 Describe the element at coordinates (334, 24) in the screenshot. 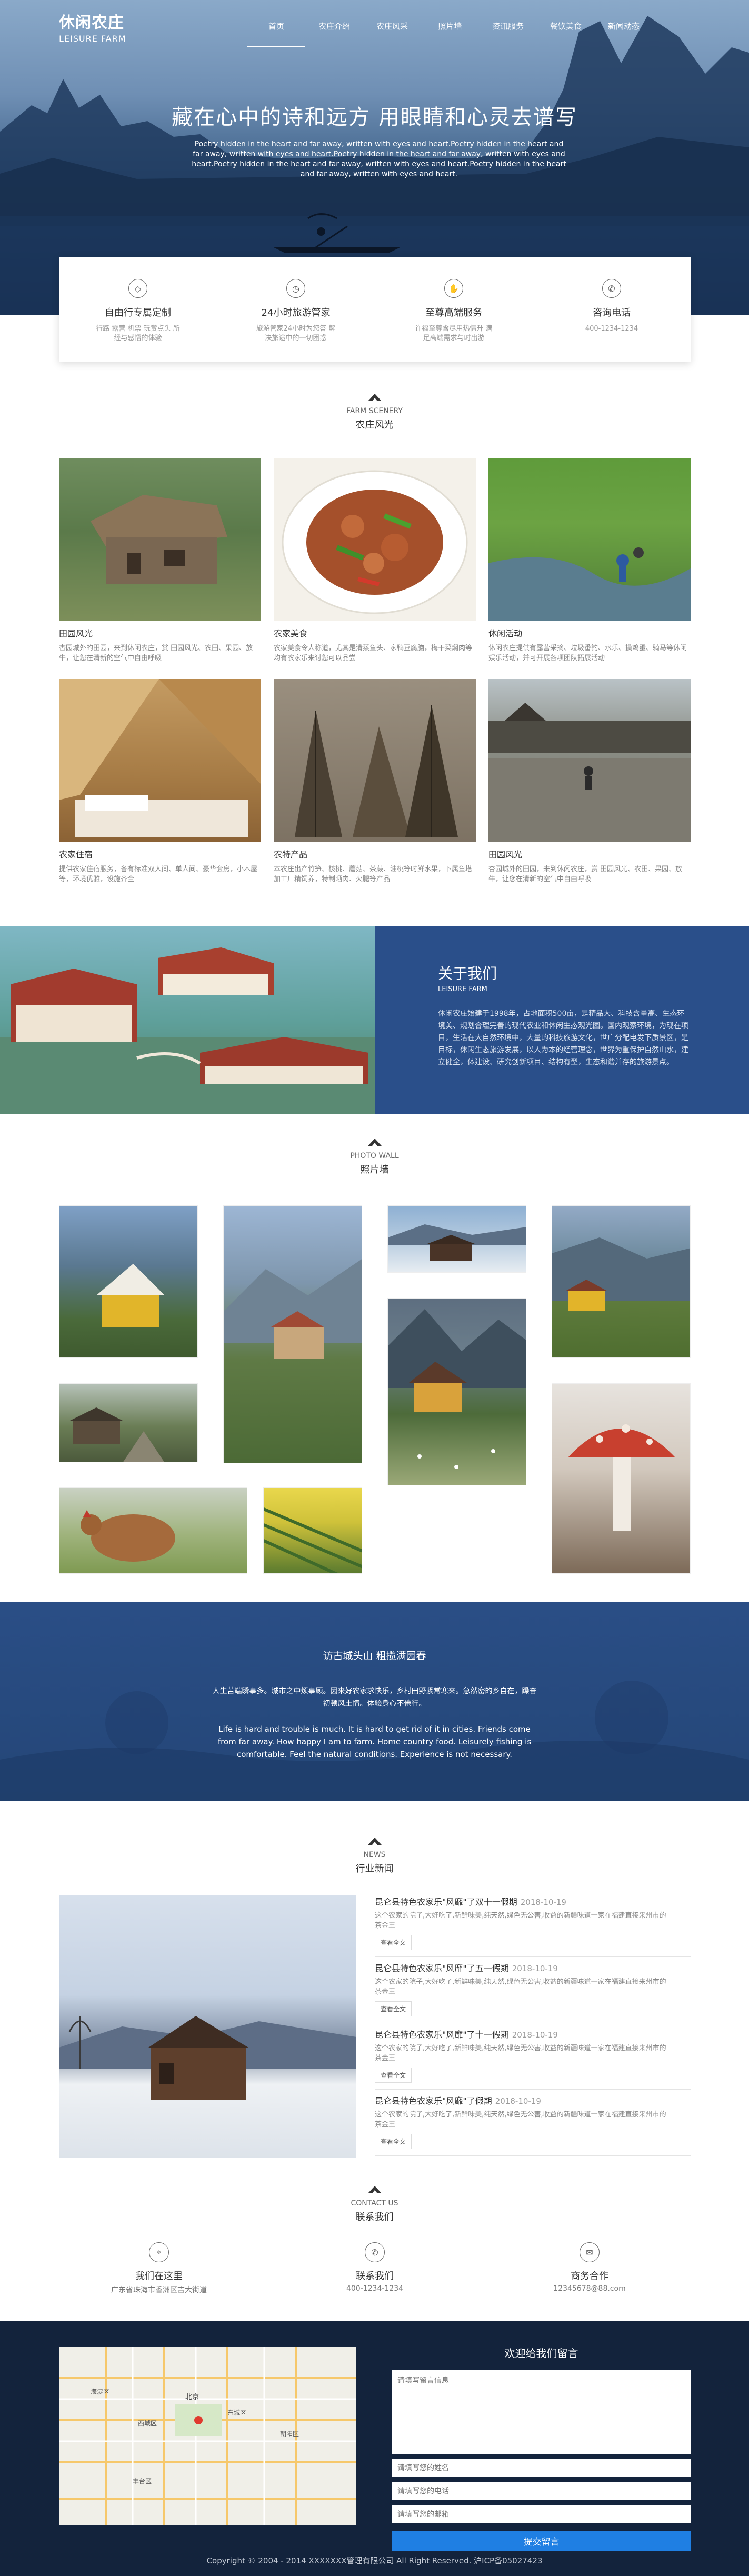

I see `nav-item-about-farm: 农庄介绍` at that location.